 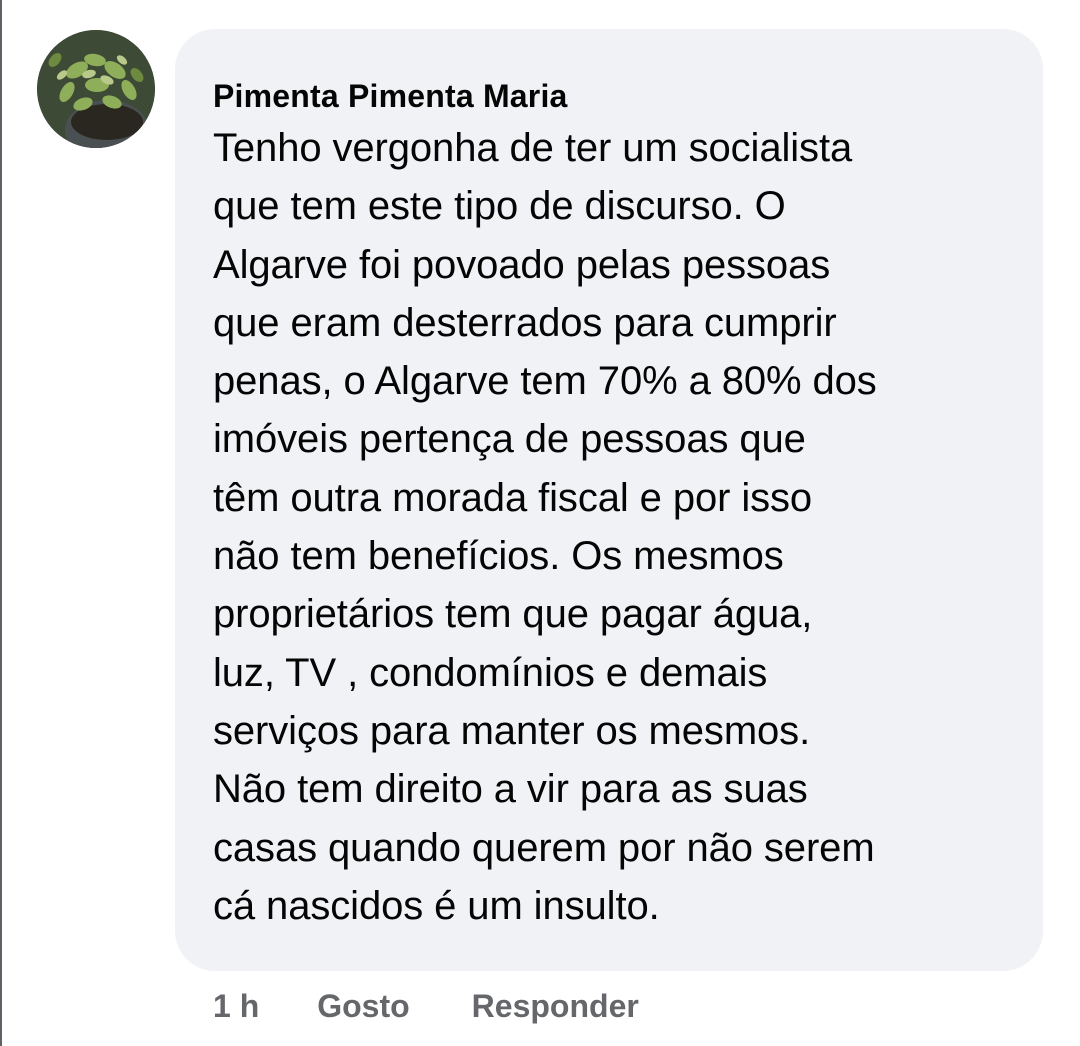 What do you see at coordinates (544, 847) in the screenshot?
I see `comment-text-line: casas quando querem por não serem` at bounding box center [544, 847].